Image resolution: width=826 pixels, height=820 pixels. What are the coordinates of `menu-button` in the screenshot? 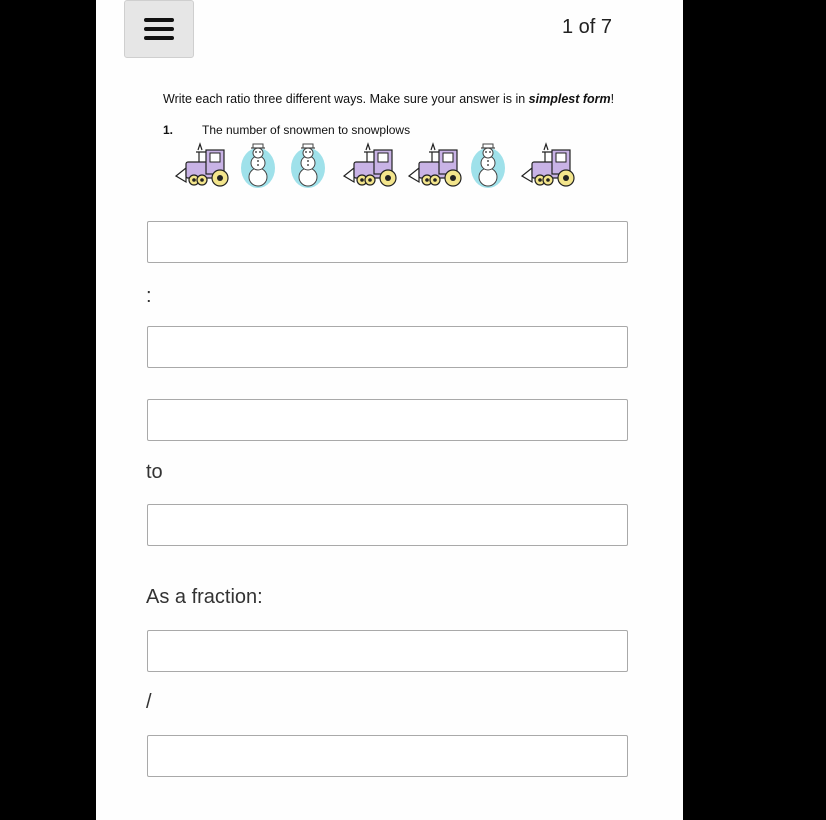 It's located at (159, 29).